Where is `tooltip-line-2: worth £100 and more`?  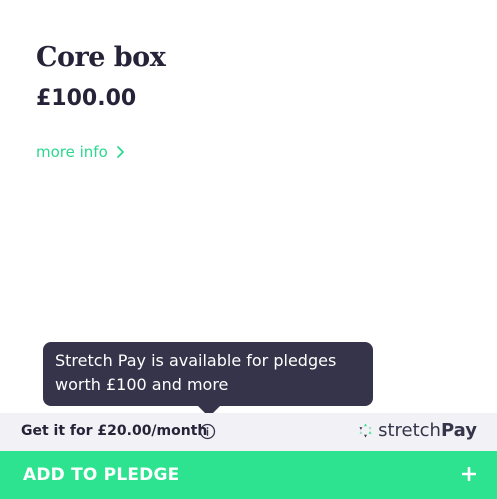
tooltip-line-2: worth £100 and more is located at coordinates (142, 384).